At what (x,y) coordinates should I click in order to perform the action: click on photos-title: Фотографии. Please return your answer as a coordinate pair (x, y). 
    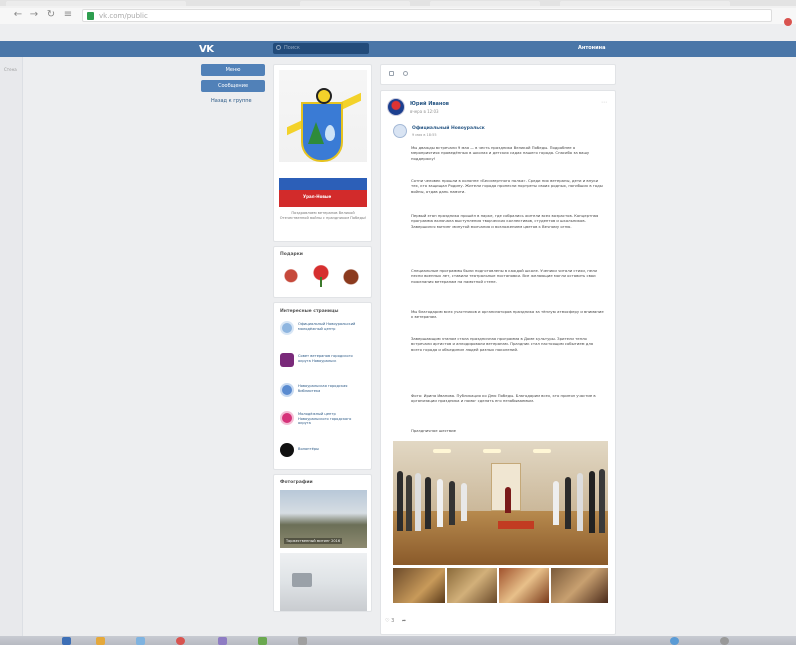
    Looking at the image, I should click on (296, 482).